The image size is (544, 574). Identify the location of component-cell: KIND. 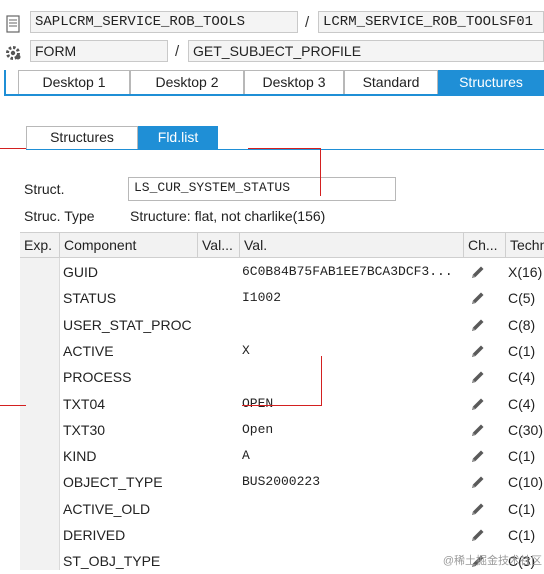
(80, 456).